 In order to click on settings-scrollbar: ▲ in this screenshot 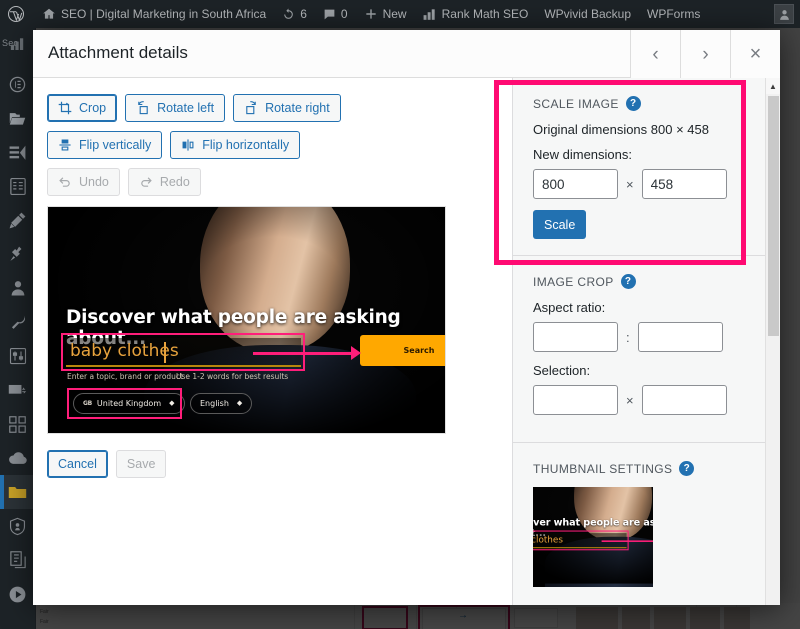, I will do `click(772, 341)`.